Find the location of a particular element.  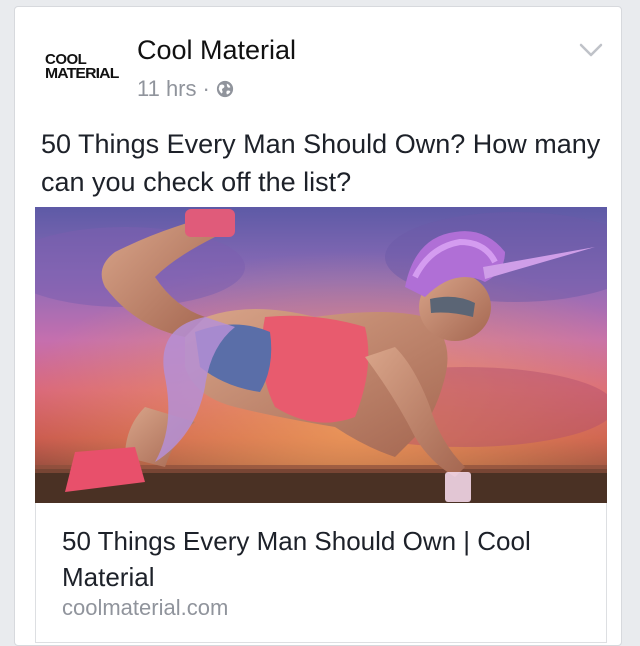

post-meta: 11 hrs · is located at coordinates (185, 89).